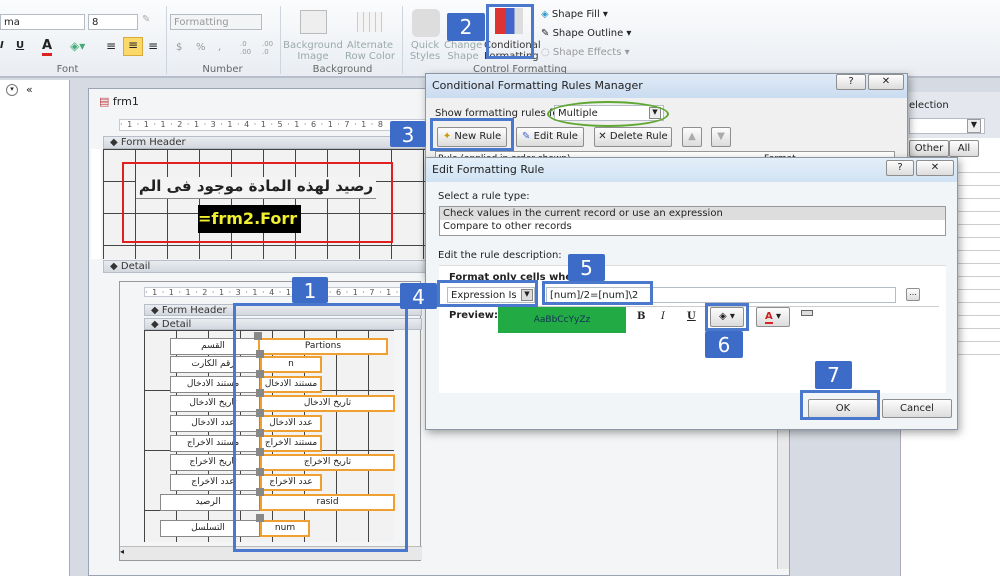 The width and height of the screenshot is (1000, 576). Describe the element at coordinates (545, 33) in the screenshot. I see `shape-outline-icon: ✎` at that location.